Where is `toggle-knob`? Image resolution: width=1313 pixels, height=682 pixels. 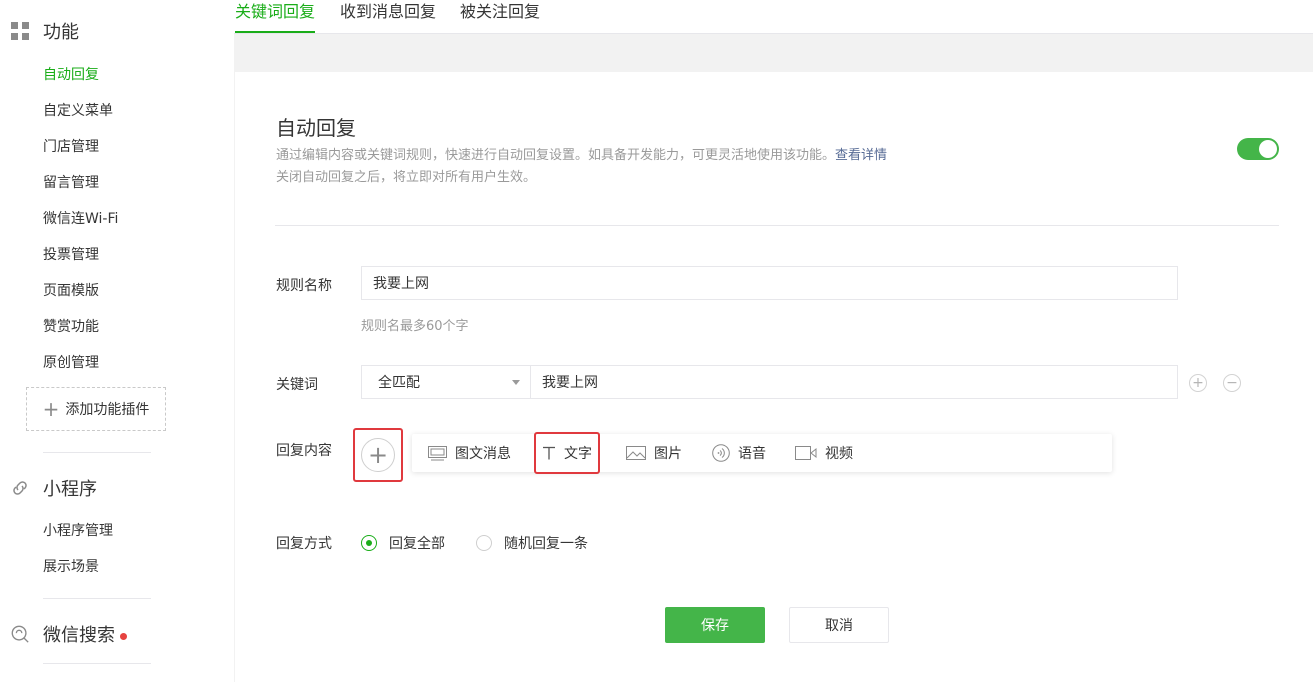
toggle-knob is located at coordinates (1268, 149).